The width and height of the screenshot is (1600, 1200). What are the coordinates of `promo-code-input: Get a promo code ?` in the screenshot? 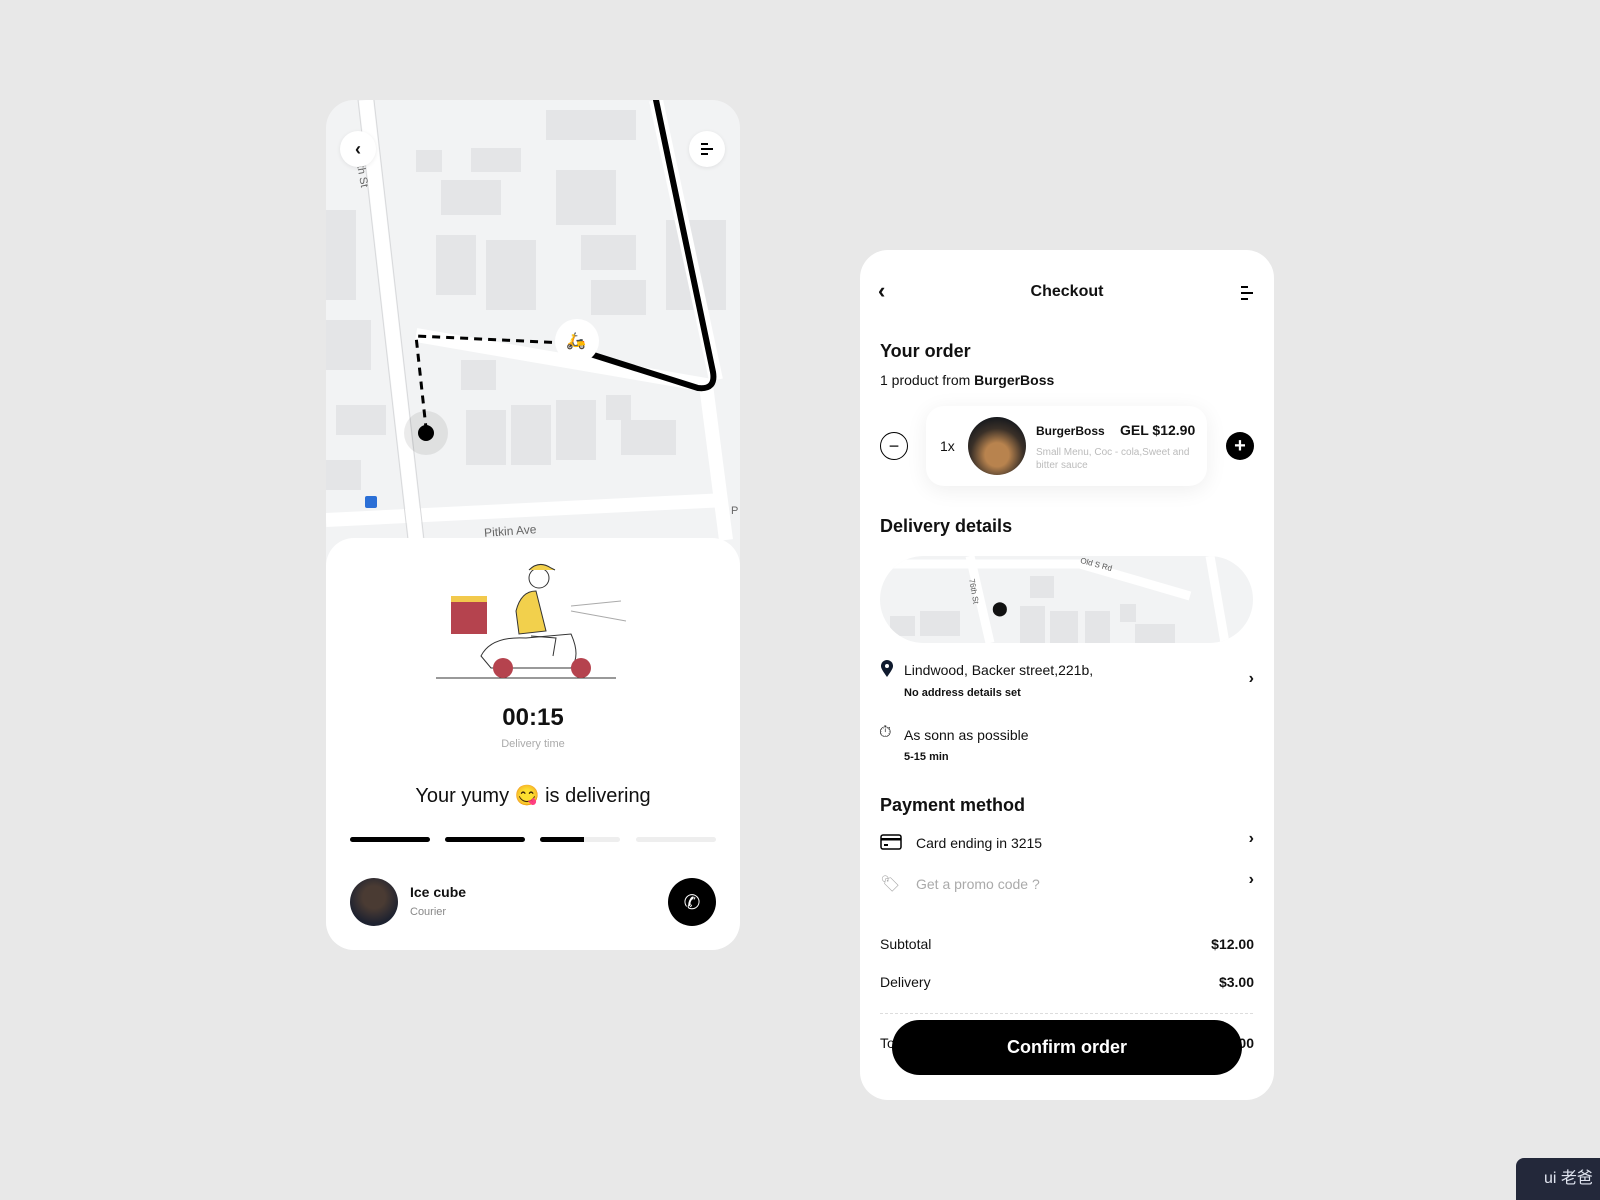 It's located at (978, 884).